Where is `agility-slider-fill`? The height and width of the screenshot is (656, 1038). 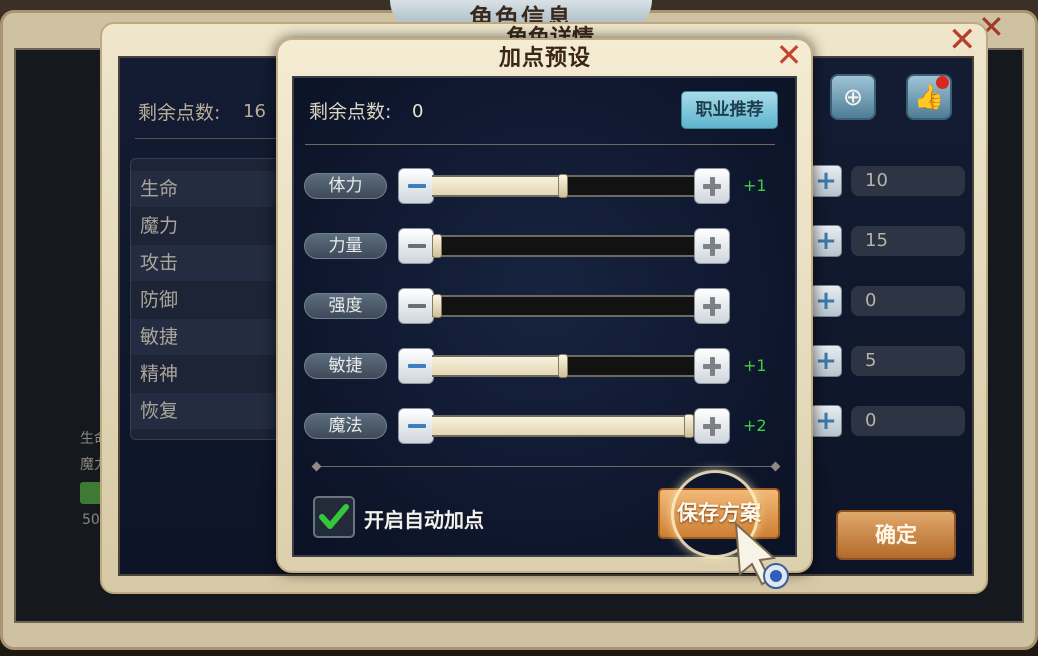 agility-slider-fill is located at coordinates (497, 366).